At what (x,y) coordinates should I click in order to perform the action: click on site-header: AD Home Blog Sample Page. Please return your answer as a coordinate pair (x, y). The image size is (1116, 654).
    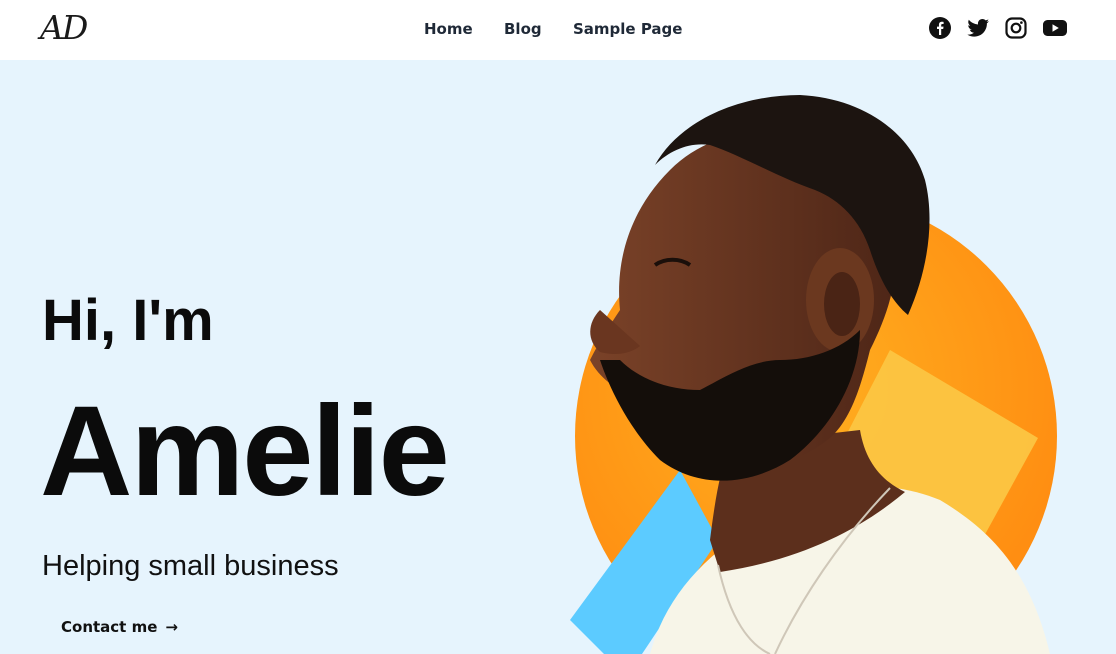
    Looking at the image, I should click on (558, 30).